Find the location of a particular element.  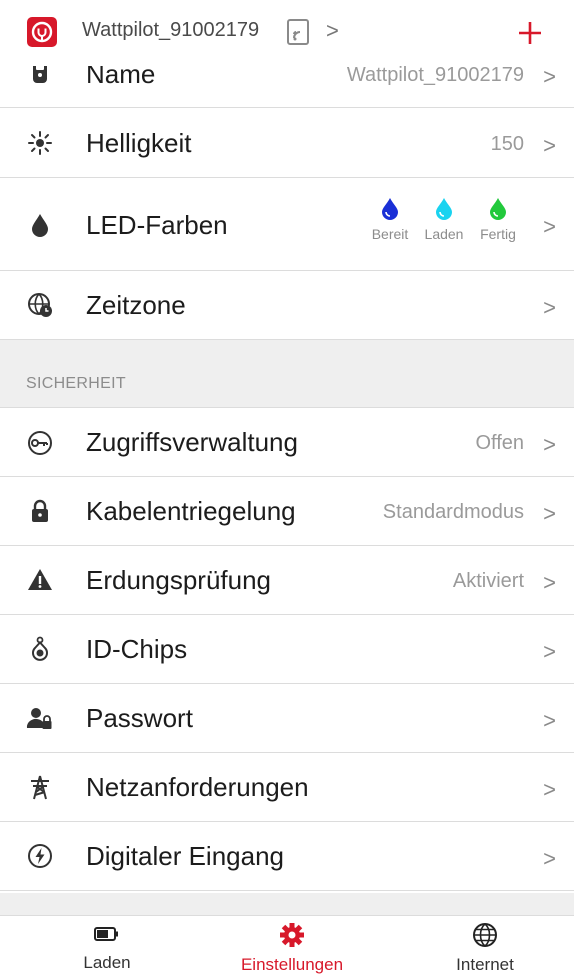

led-caption: Bereit is located at coordinates (390, 234).